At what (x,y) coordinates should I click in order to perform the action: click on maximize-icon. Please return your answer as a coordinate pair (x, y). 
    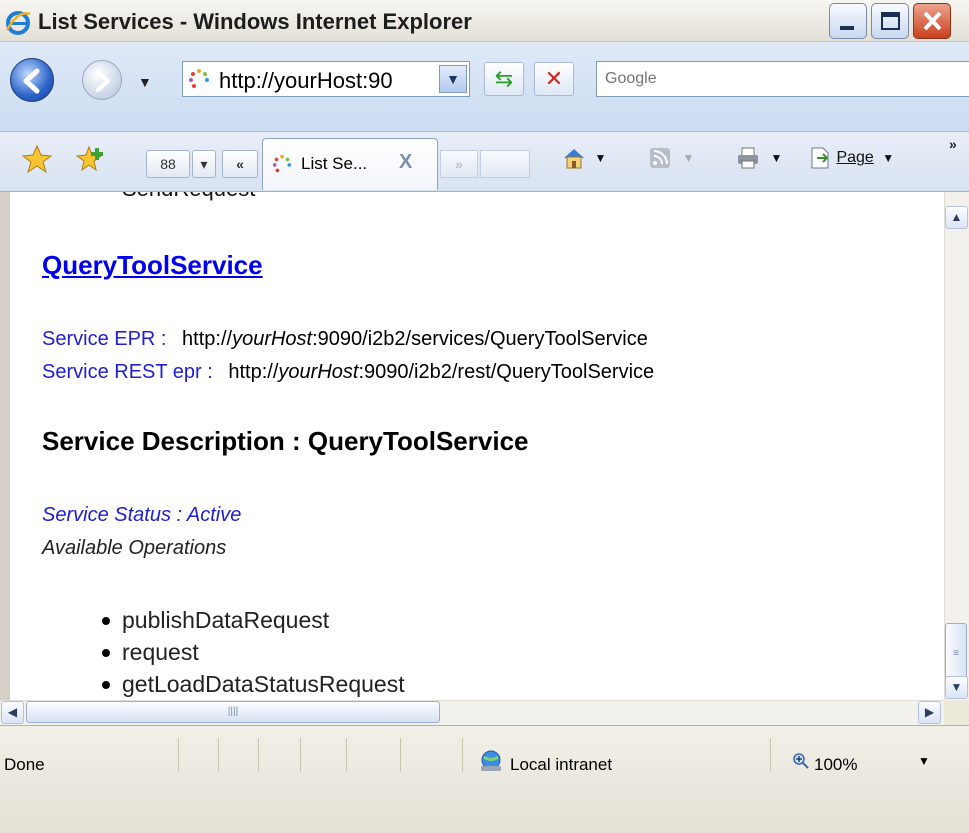
    Looking at the image, I should click on (890, 21).